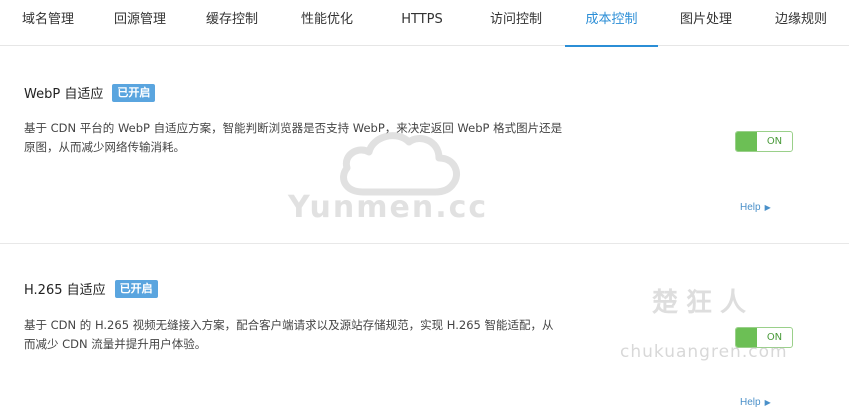  I want to click on section-divider, so click(424, 243).